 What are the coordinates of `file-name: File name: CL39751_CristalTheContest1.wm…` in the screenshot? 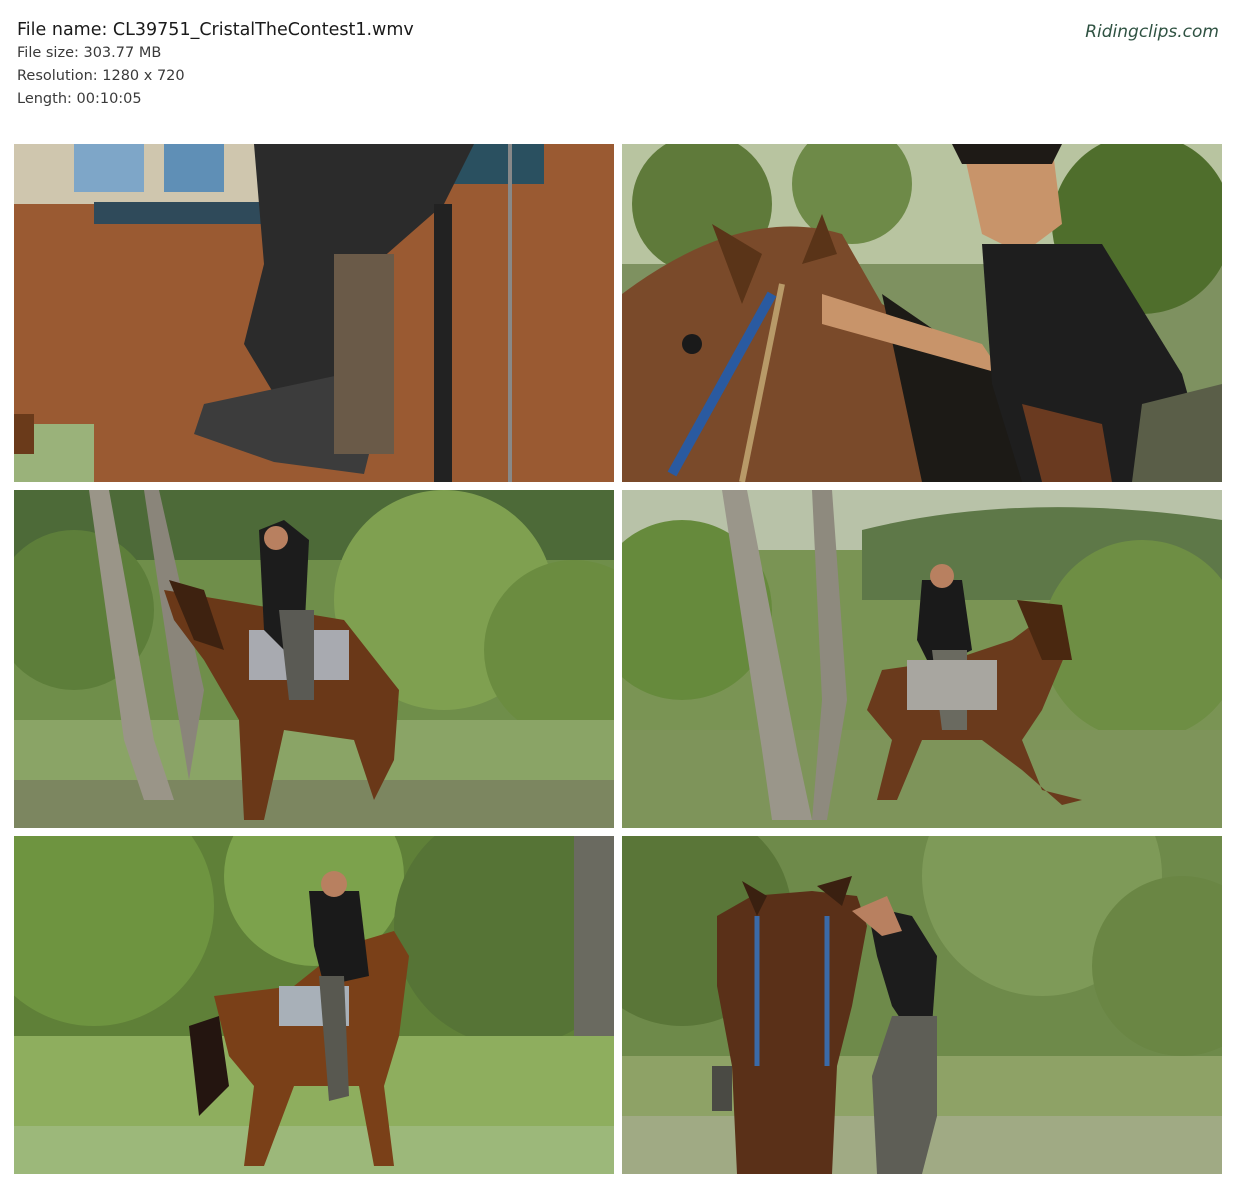 It's located at (215, 30).